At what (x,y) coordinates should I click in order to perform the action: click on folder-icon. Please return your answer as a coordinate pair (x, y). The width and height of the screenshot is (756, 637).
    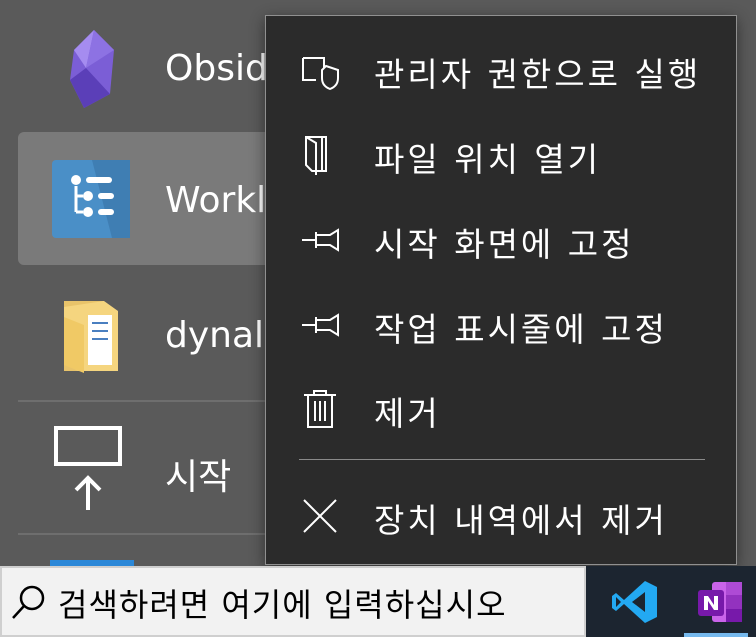
    Looking at the image, I should click on (91, 337).